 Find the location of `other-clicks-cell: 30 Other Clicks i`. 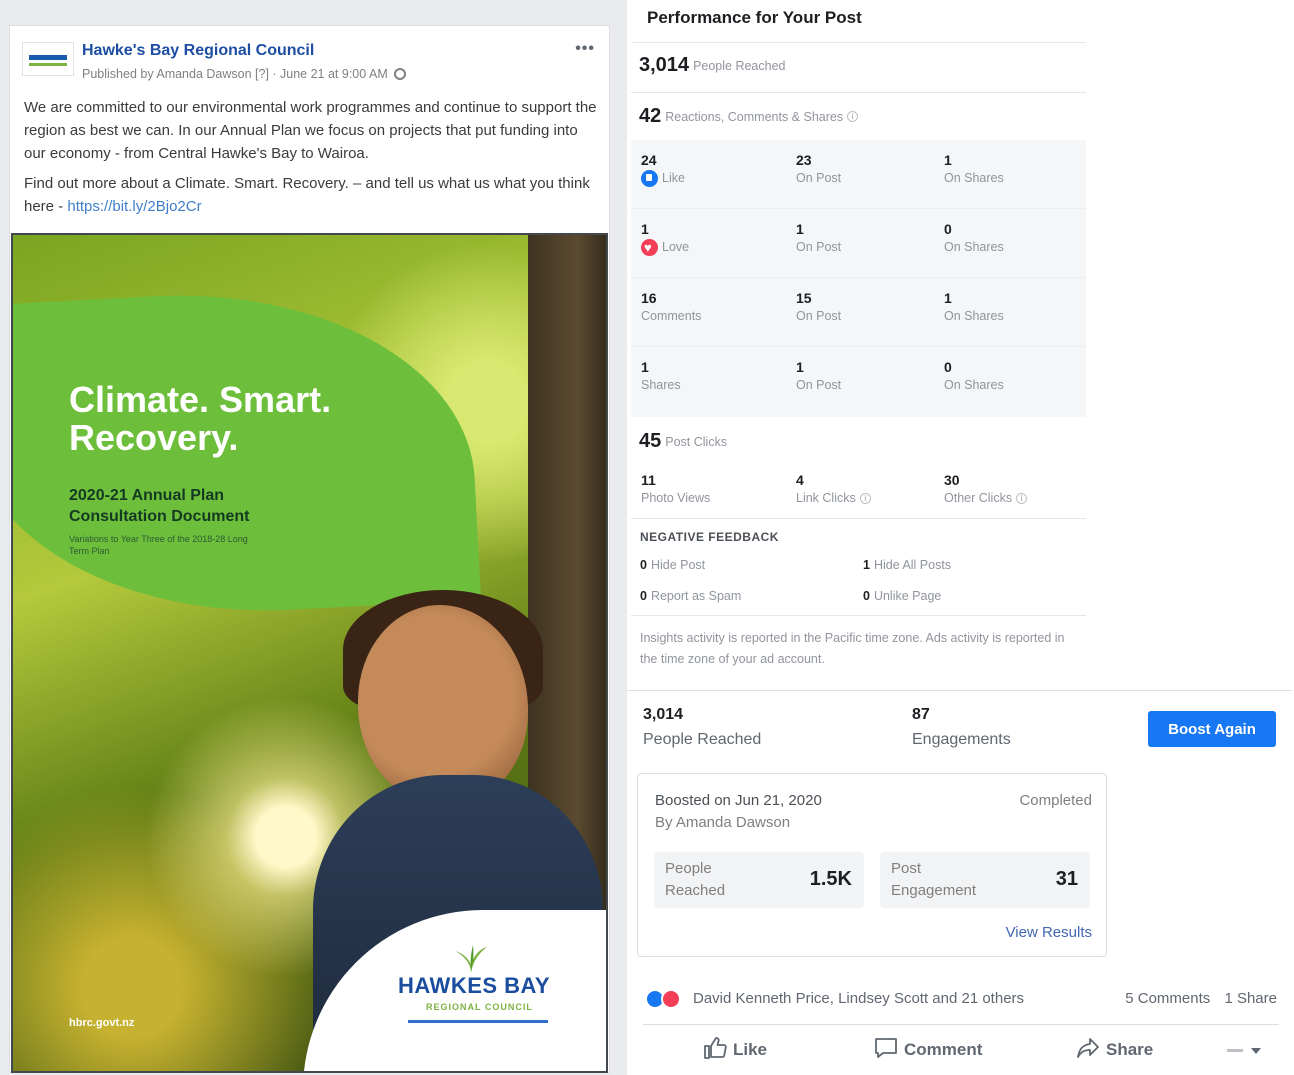

other-clicks-cell: 30 Other Clicks i is located at coordinates (1019, 489).